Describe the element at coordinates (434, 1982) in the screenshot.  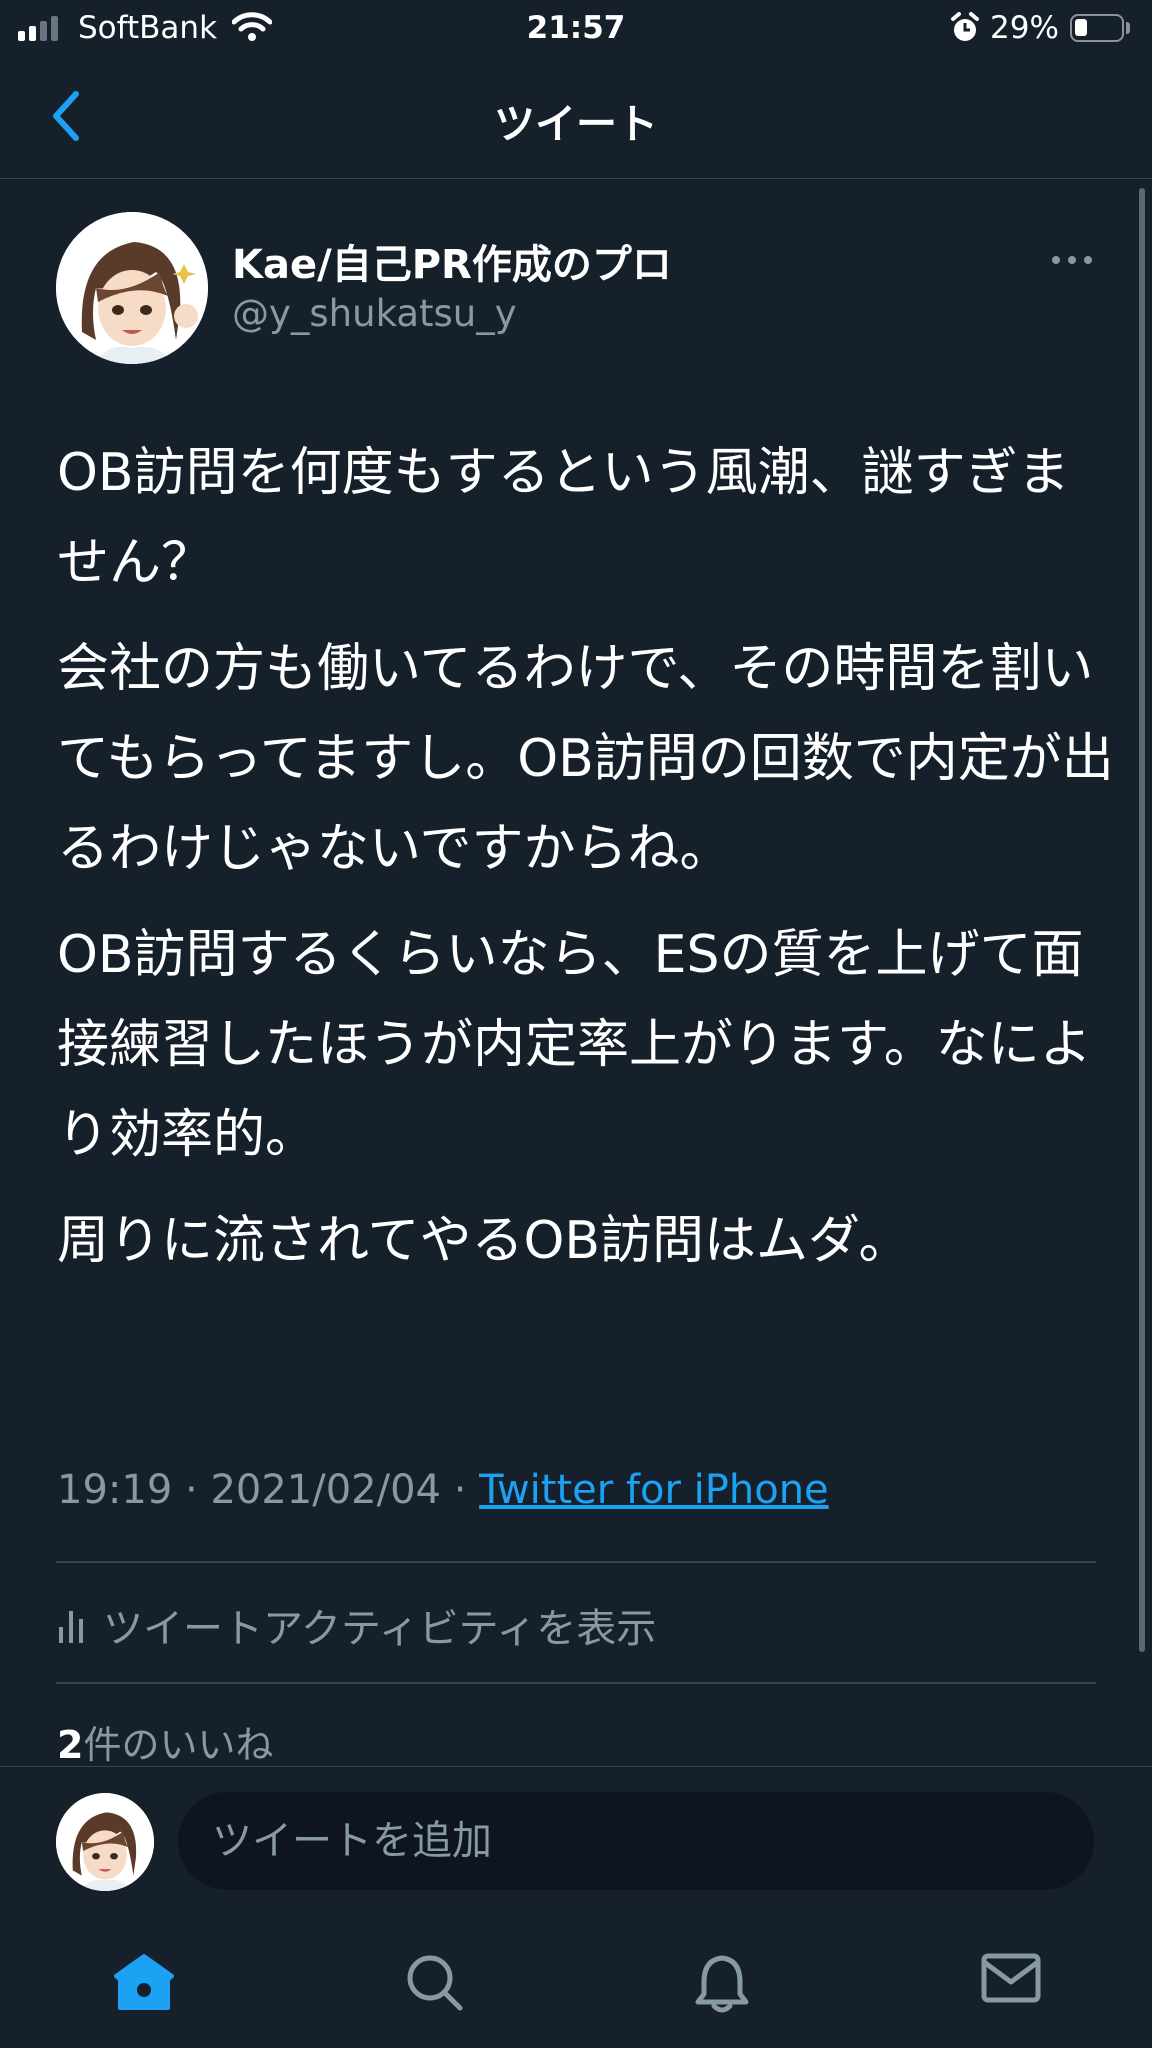
I see `search-icon` at that location.